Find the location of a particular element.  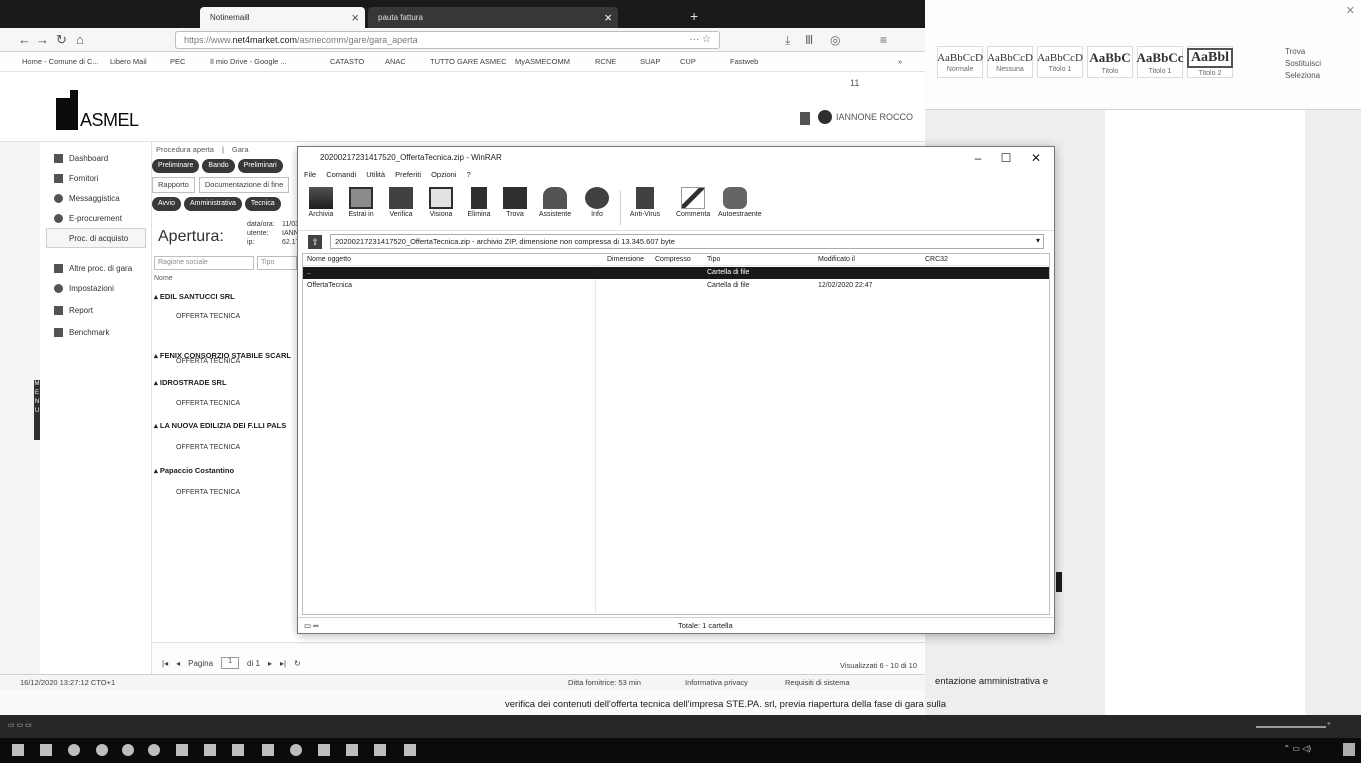

chevron-down-icon: ▾ is located at coordinates (1038, 240).